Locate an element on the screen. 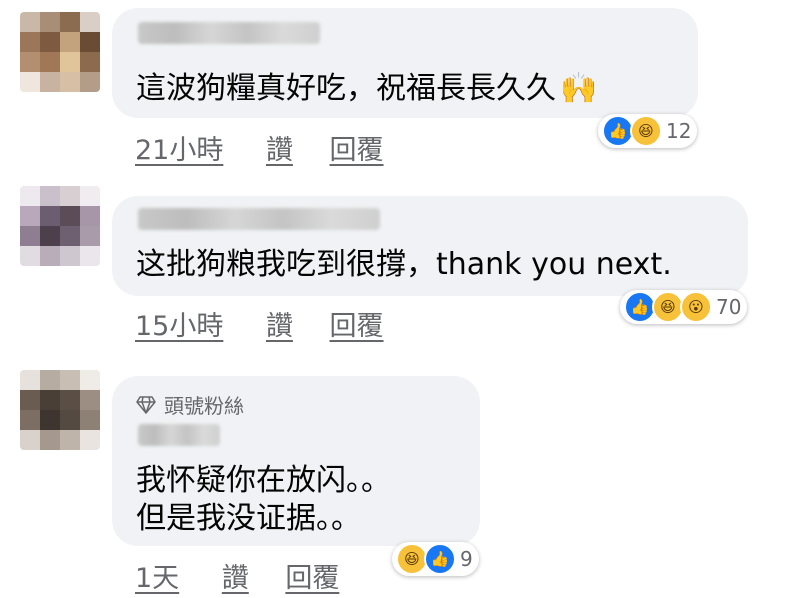  comment-text: 这批狗粮我吃到很撐，thank you next. is located at coordinates (404, 264).